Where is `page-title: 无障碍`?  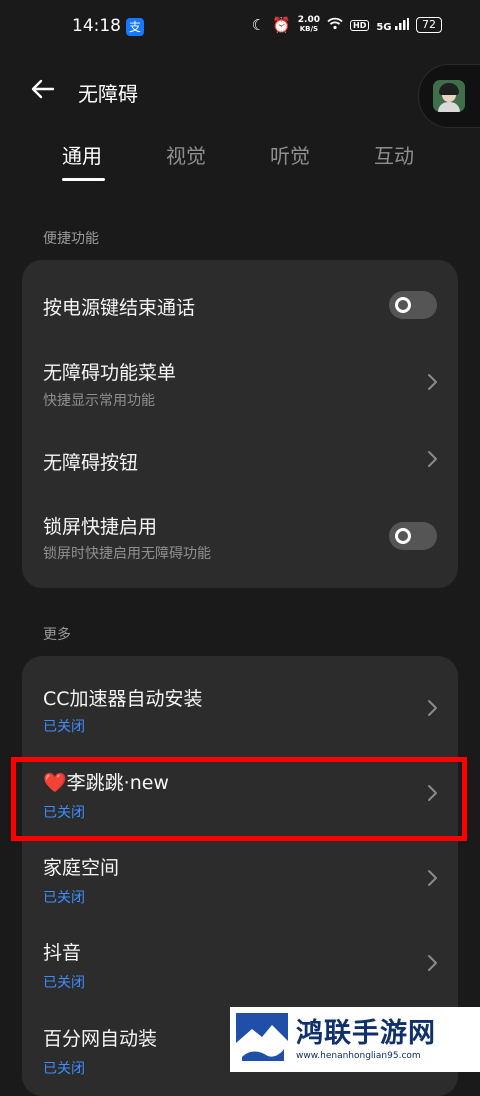
page-title: 无障碍 is located at coordinates (108, 94).